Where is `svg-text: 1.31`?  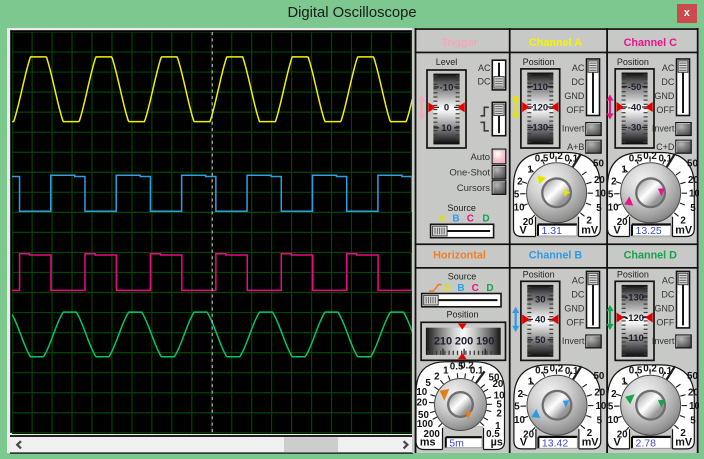
svg-text: 1.31 is located at coordinates (552, 231).